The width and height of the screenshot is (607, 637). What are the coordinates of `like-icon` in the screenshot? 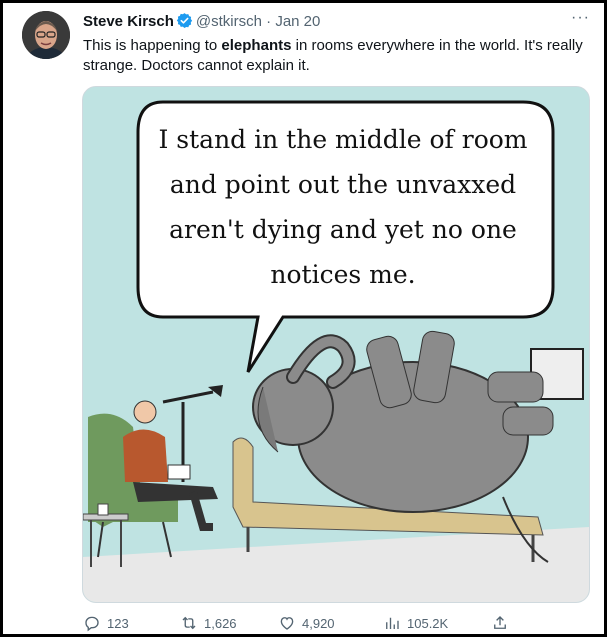 It's located at (287, 623).